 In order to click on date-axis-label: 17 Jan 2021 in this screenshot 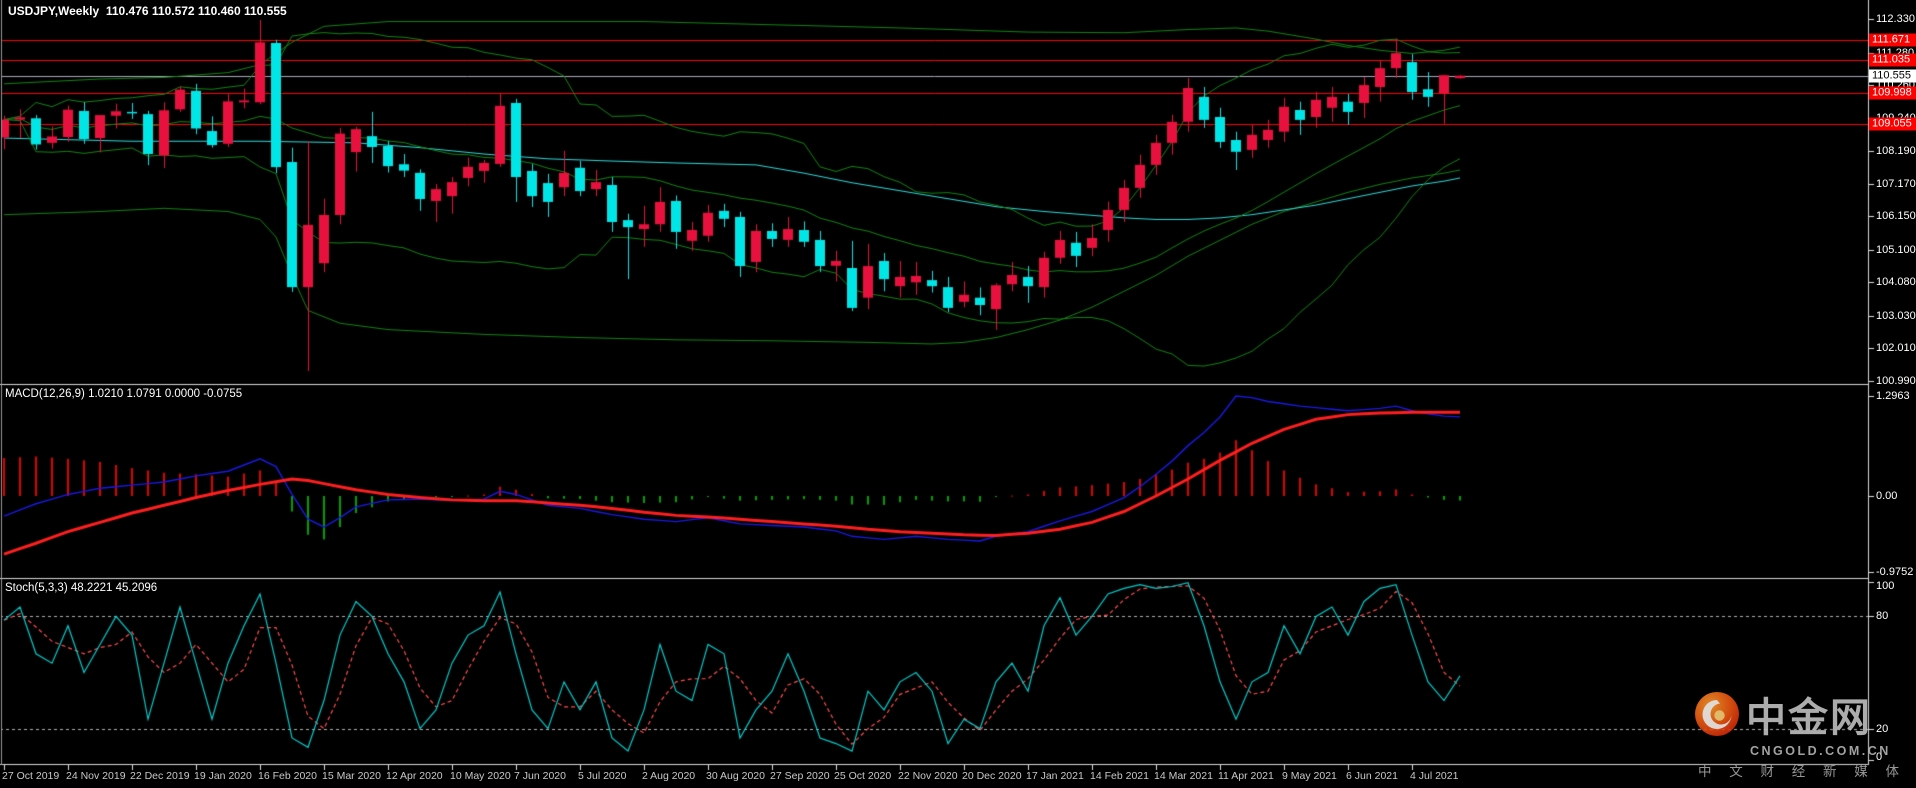, I will do `click(1055, 776)`.